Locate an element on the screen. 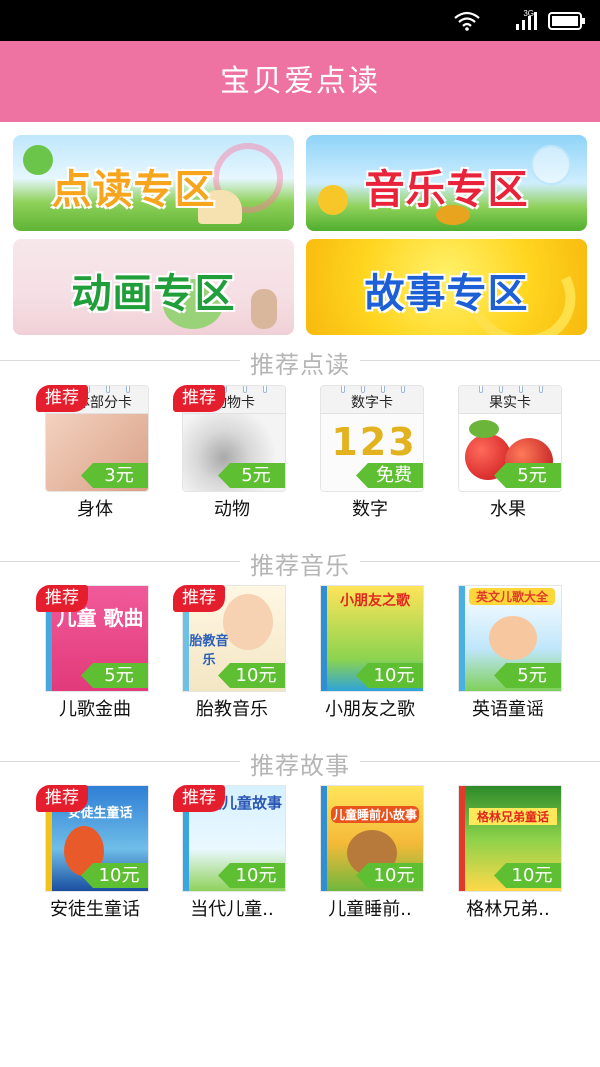 The height and width of the screenshot is (1067, 600). item-children-songs: 儿童 歌曲 5元 推荐 儿歌金曲 is located at coordinates (95, 660).